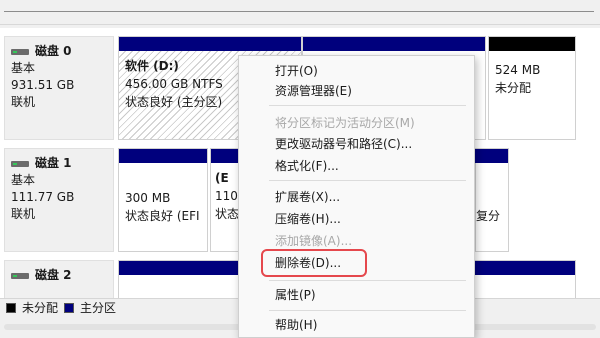  What do you see at coordinates (23, 102) in the screenshot?
I see `disk-0-status: 联机` at bounding box center [23, 102].